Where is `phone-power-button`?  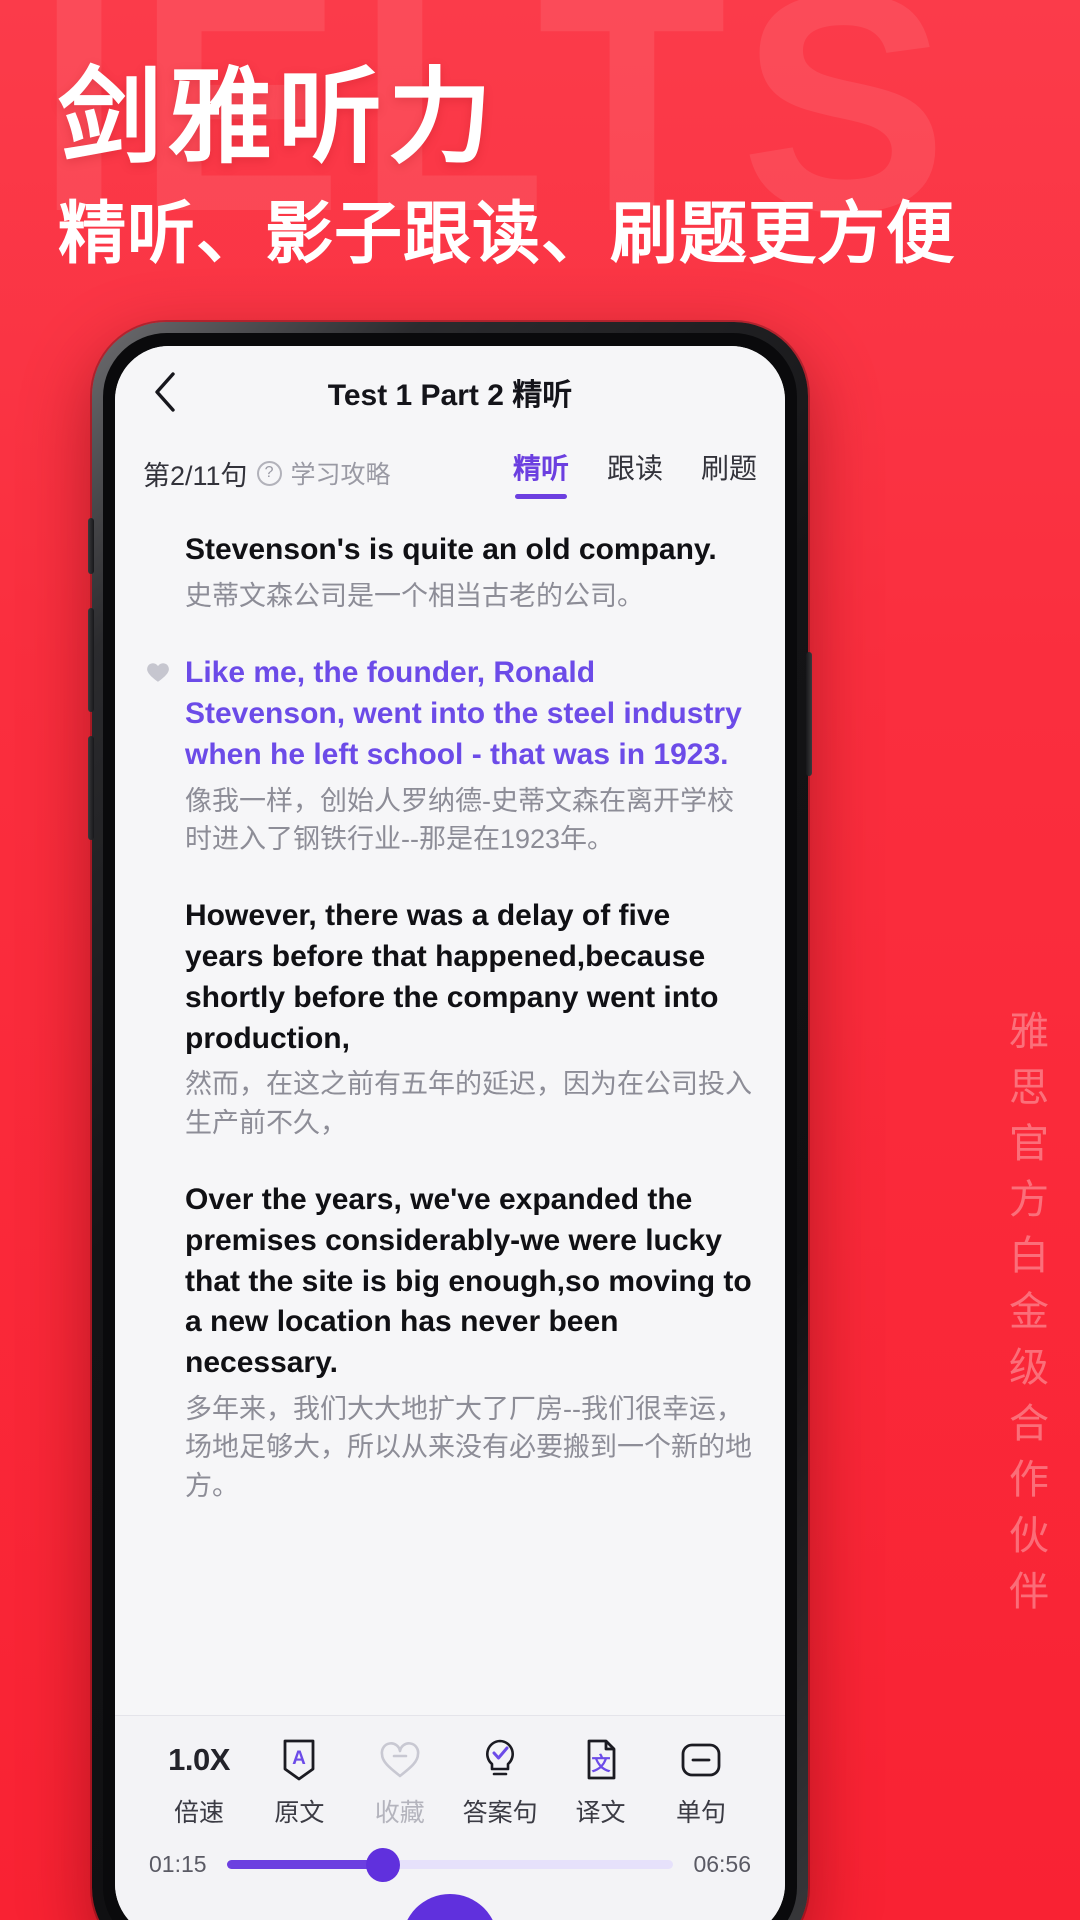 phone-power-button is located at coordinates (809, 714).